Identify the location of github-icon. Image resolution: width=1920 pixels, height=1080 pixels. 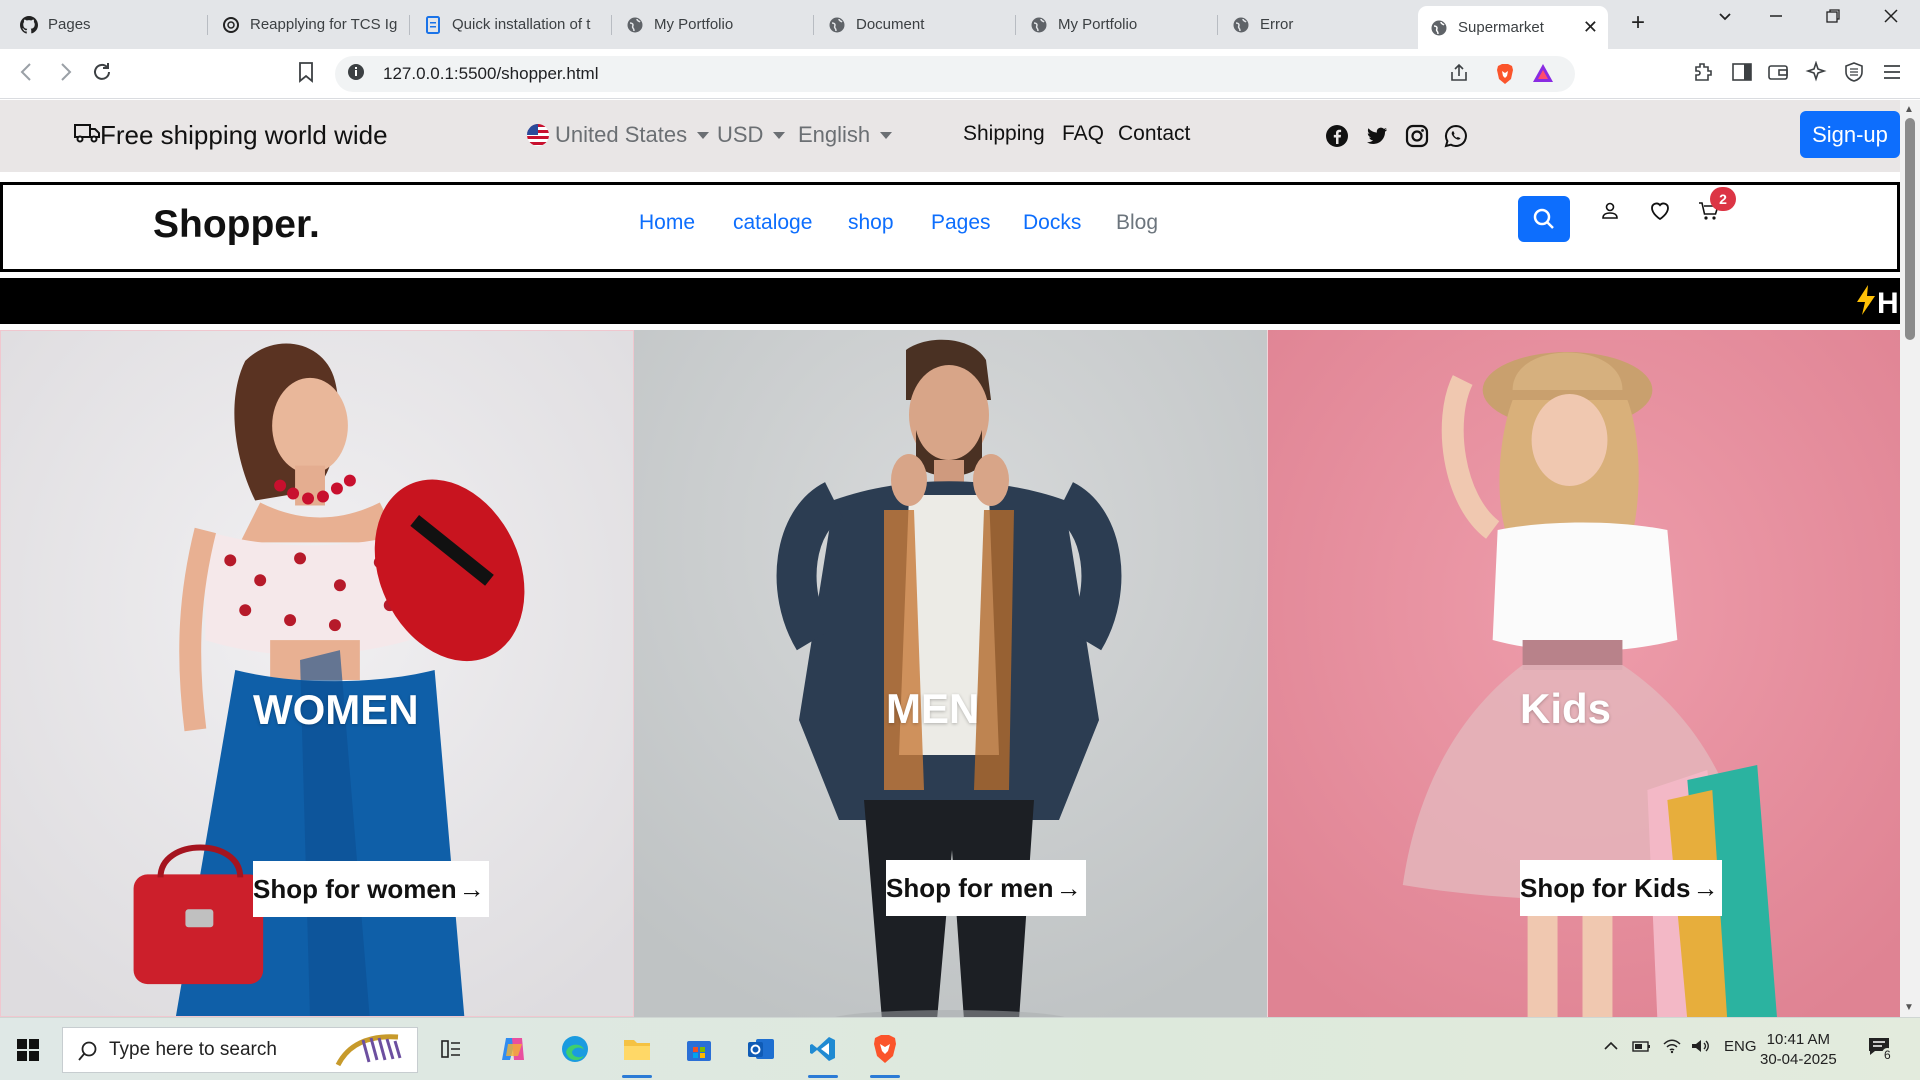
(29, 24).